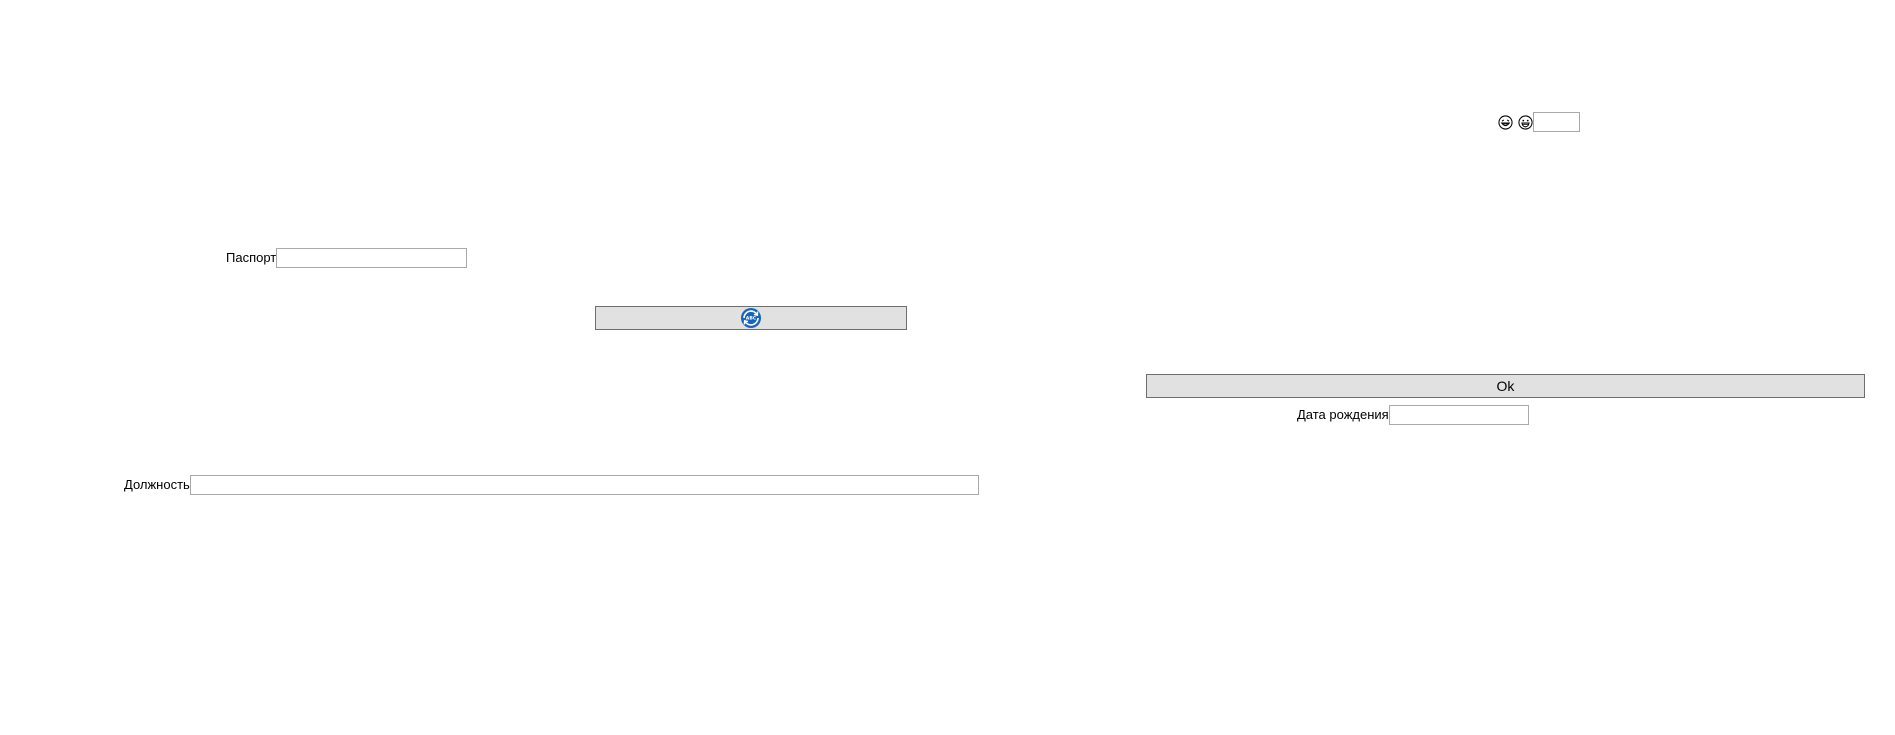 The width and height of the screenshot is (1895, 735). Describe the element at coordinates (1525, 122) in the screenshot. I see `grinning-face-icon` at that location.